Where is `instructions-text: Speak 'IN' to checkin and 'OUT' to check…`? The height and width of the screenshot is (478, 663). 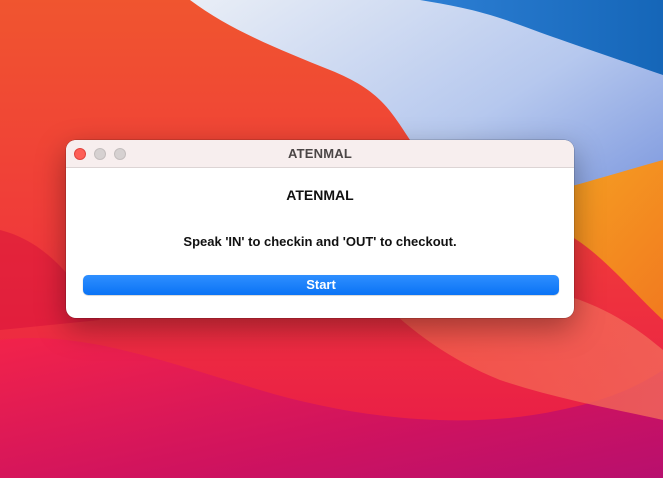 instructions-text: Speak 'IN' to checkin and 'OUT' to check… is located at coordinates (320, 241).